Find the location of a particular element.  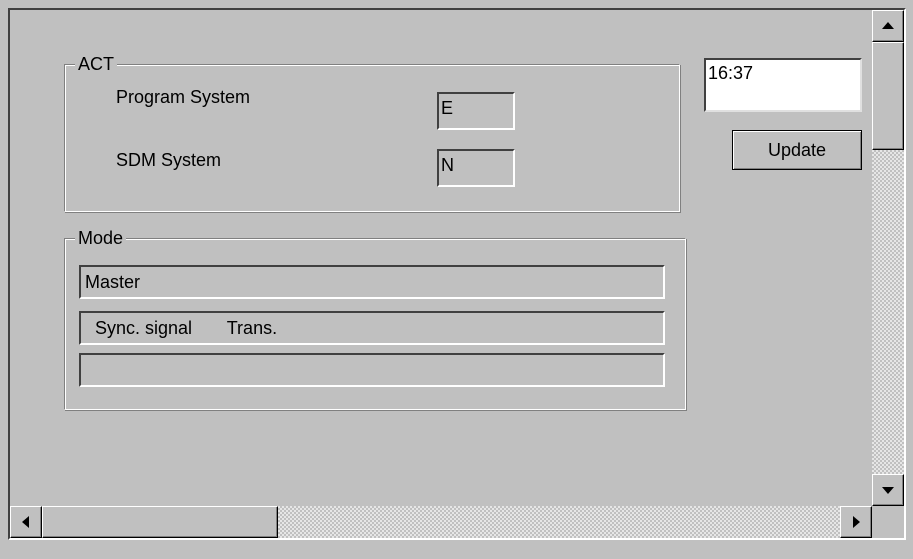

sdm-system-label: SDM System is located at coordinates (169, 160).